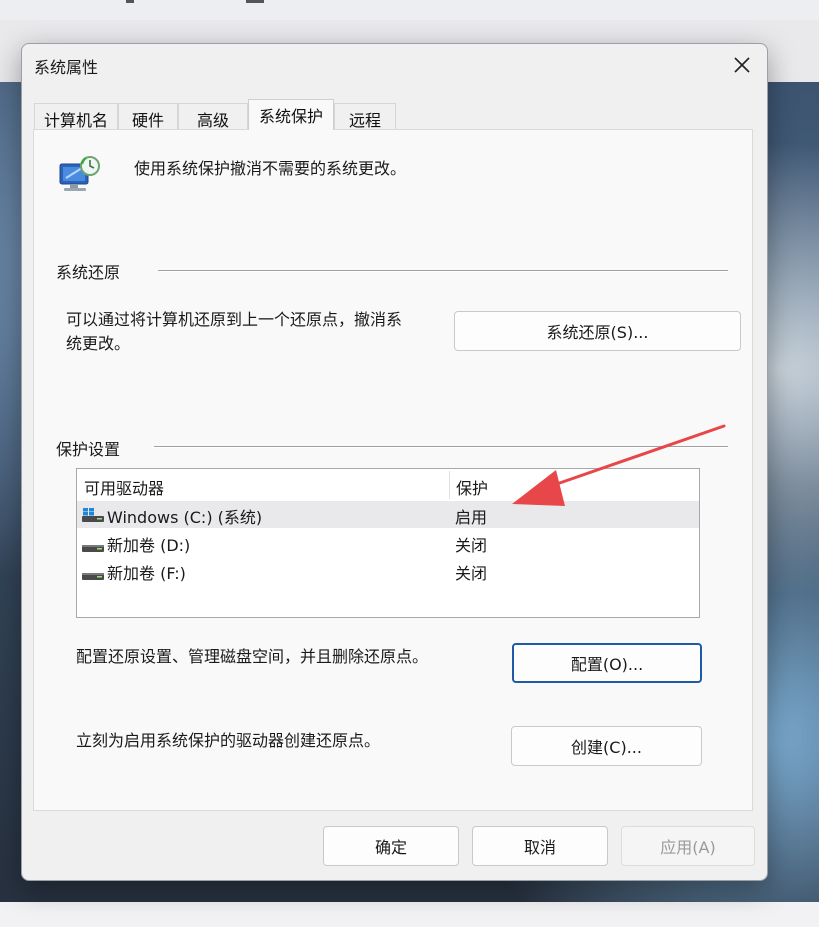 The width and height of the screenshot is (819, 927). I want to click on intro-text: 使用系统保护撤消不需要的系统更改。, so click(270, 168).